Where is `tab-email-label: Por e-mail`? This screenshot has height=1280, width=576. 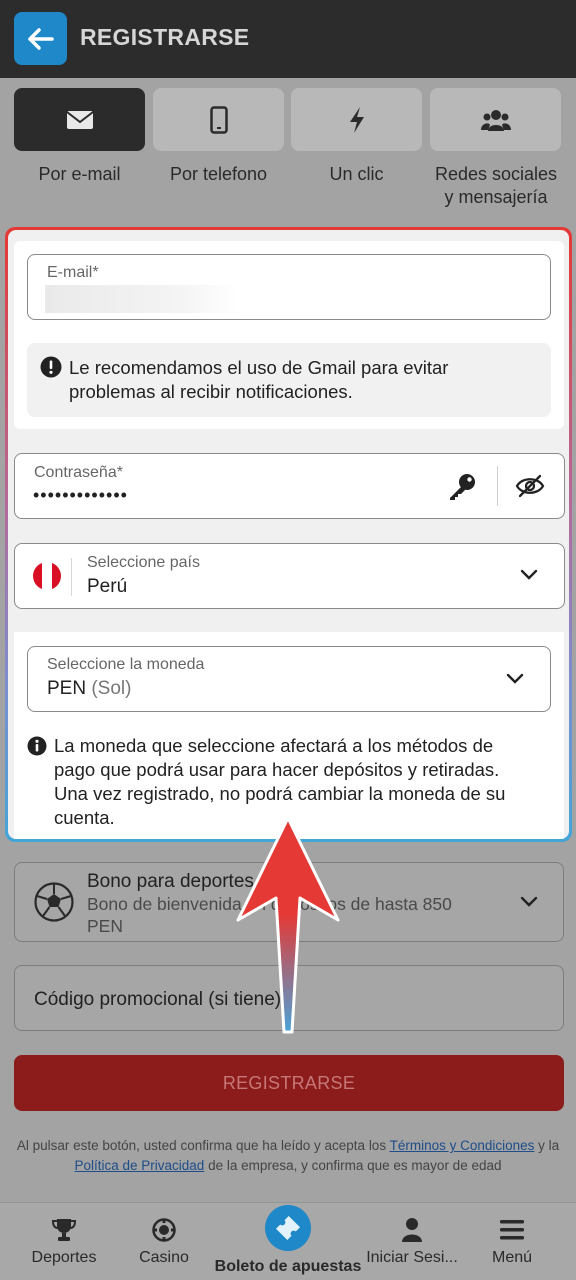 tab-email-label: Por e-mail is located at coordinates (79, 174).